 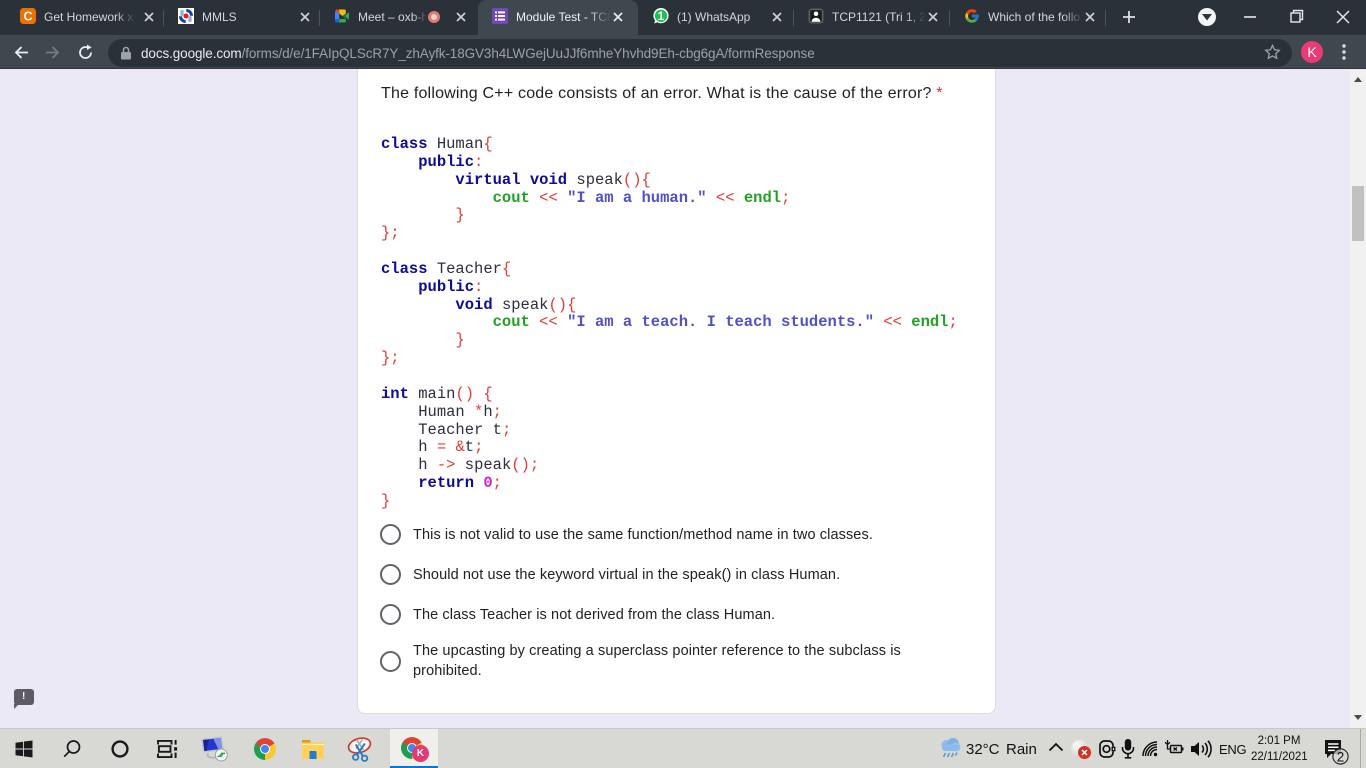 I want to click on svg-text: 1, so click(x=661, y=17).